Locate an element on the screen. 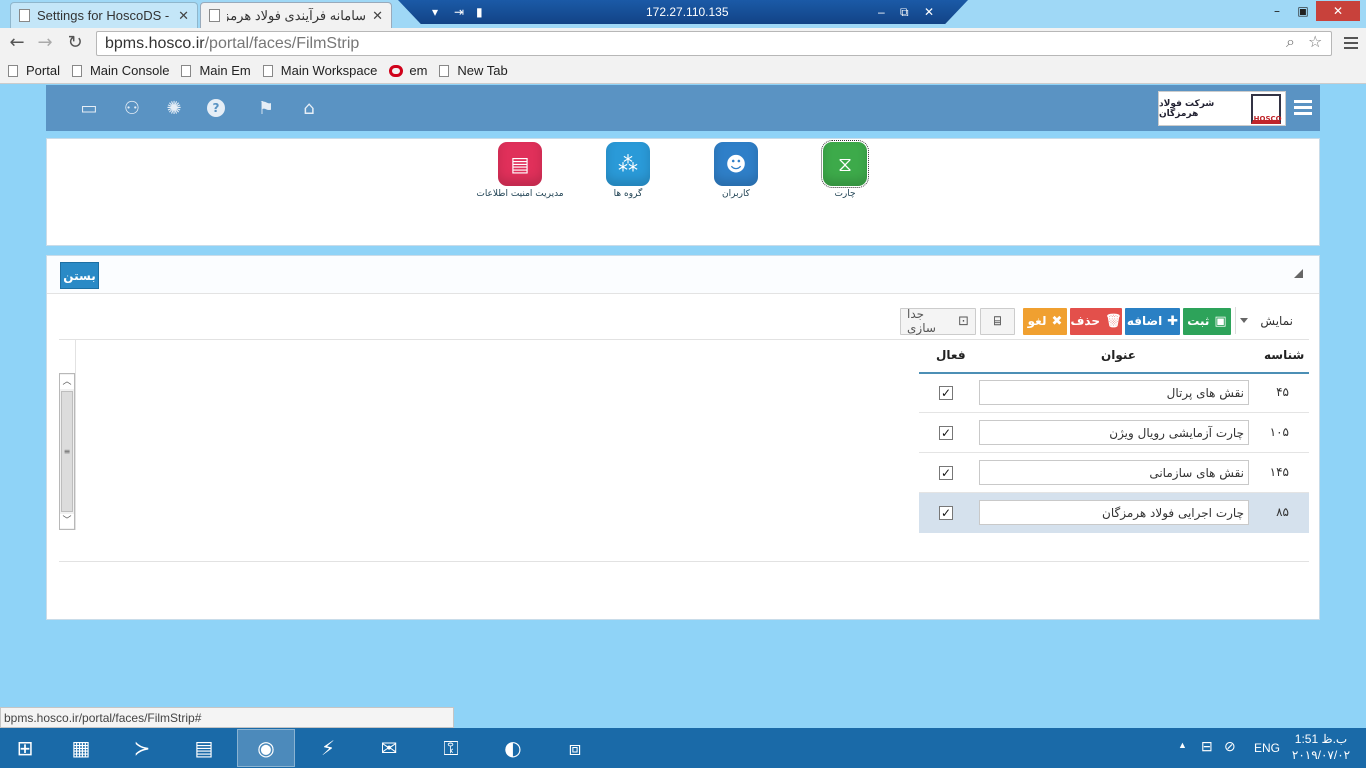  lock-tool-icon: ⚿ is located at coordinates (451, 748).